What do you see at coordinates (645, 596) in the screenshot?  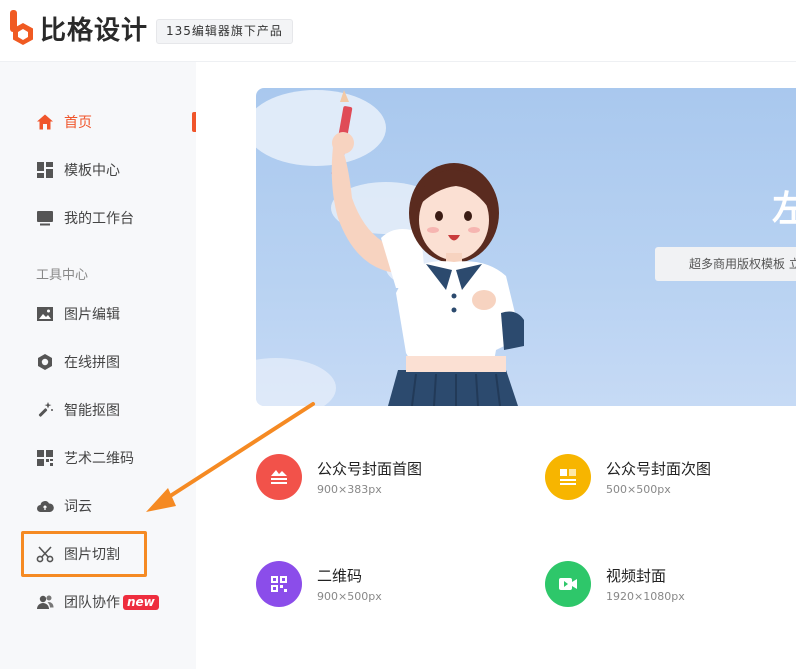 I see `card-size: 1920×1080px` at bounding box center [645, 596].